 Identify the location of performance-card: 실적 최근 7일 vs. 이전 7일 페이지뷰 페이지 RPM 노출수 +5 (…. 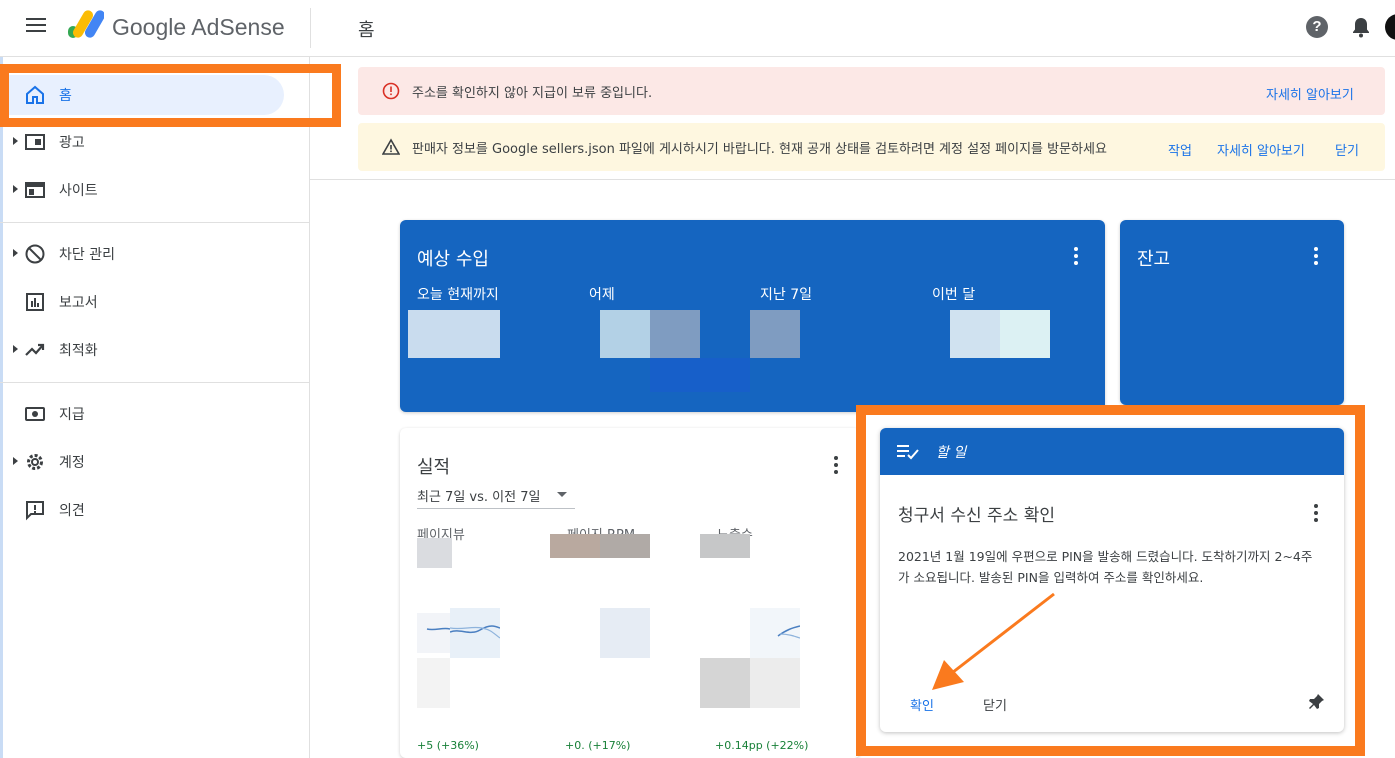
(630, 593).